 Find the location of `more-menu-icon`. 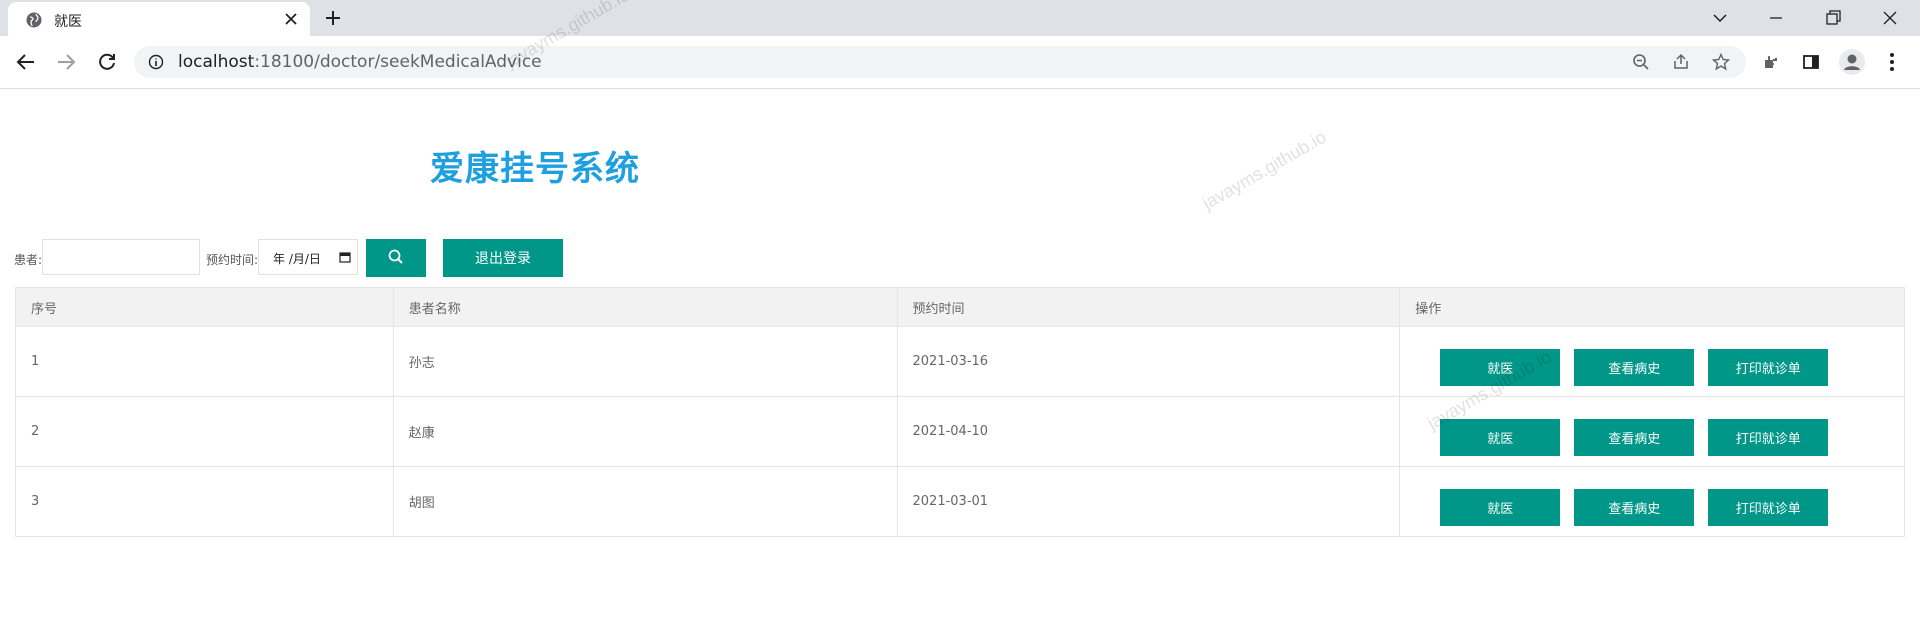

more-menu-icon is located at coordinates (1892, 62).